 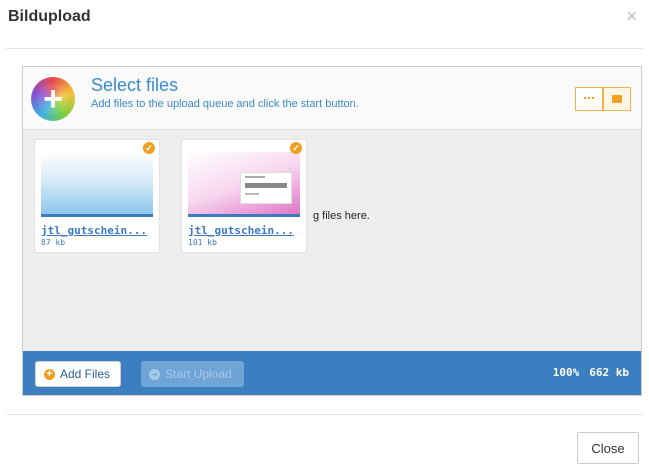 I want to click on list-icon, so click(x=589, y=99).